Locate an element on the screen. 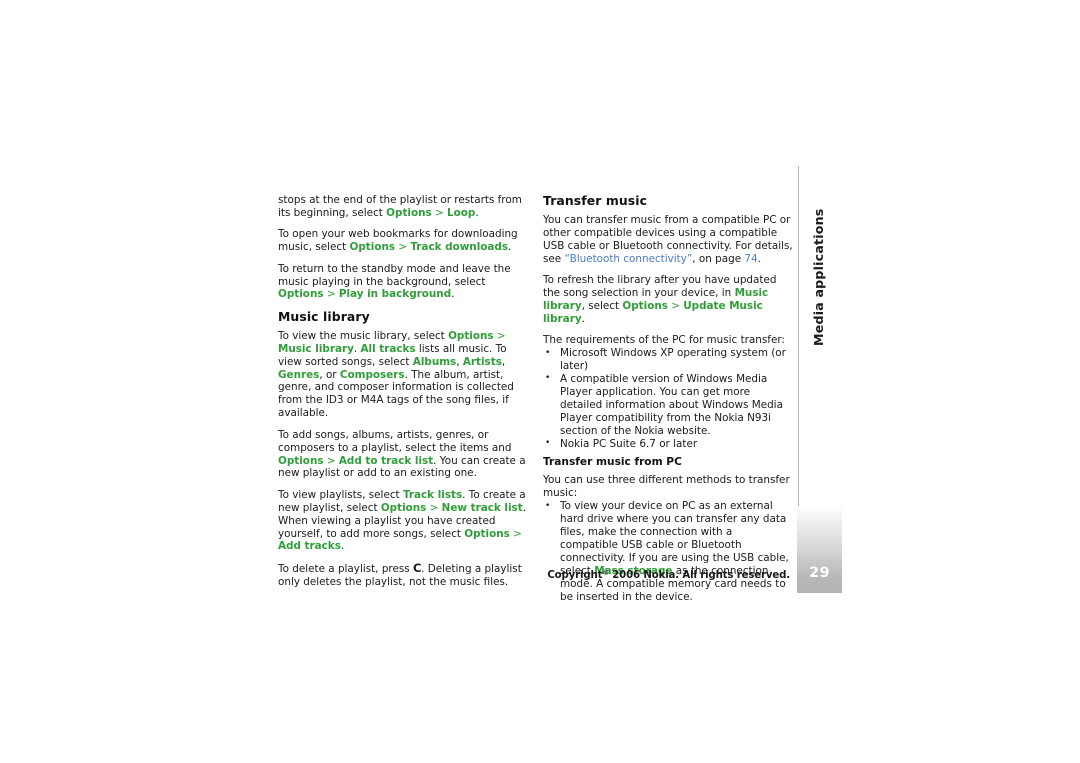  chapter-tab-label: Media applications is located at coordinates (818, 277).